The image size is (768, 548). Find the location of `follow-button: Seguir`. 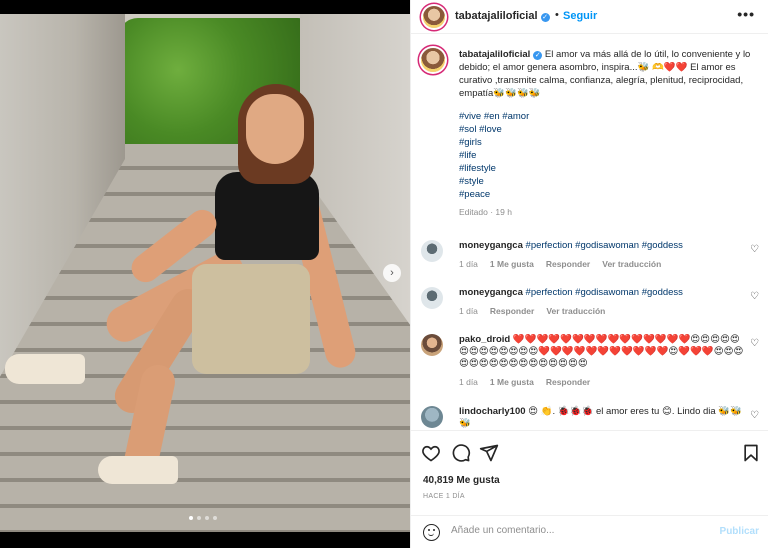

follow-button: Seguir is located at coordinates (580, 16).